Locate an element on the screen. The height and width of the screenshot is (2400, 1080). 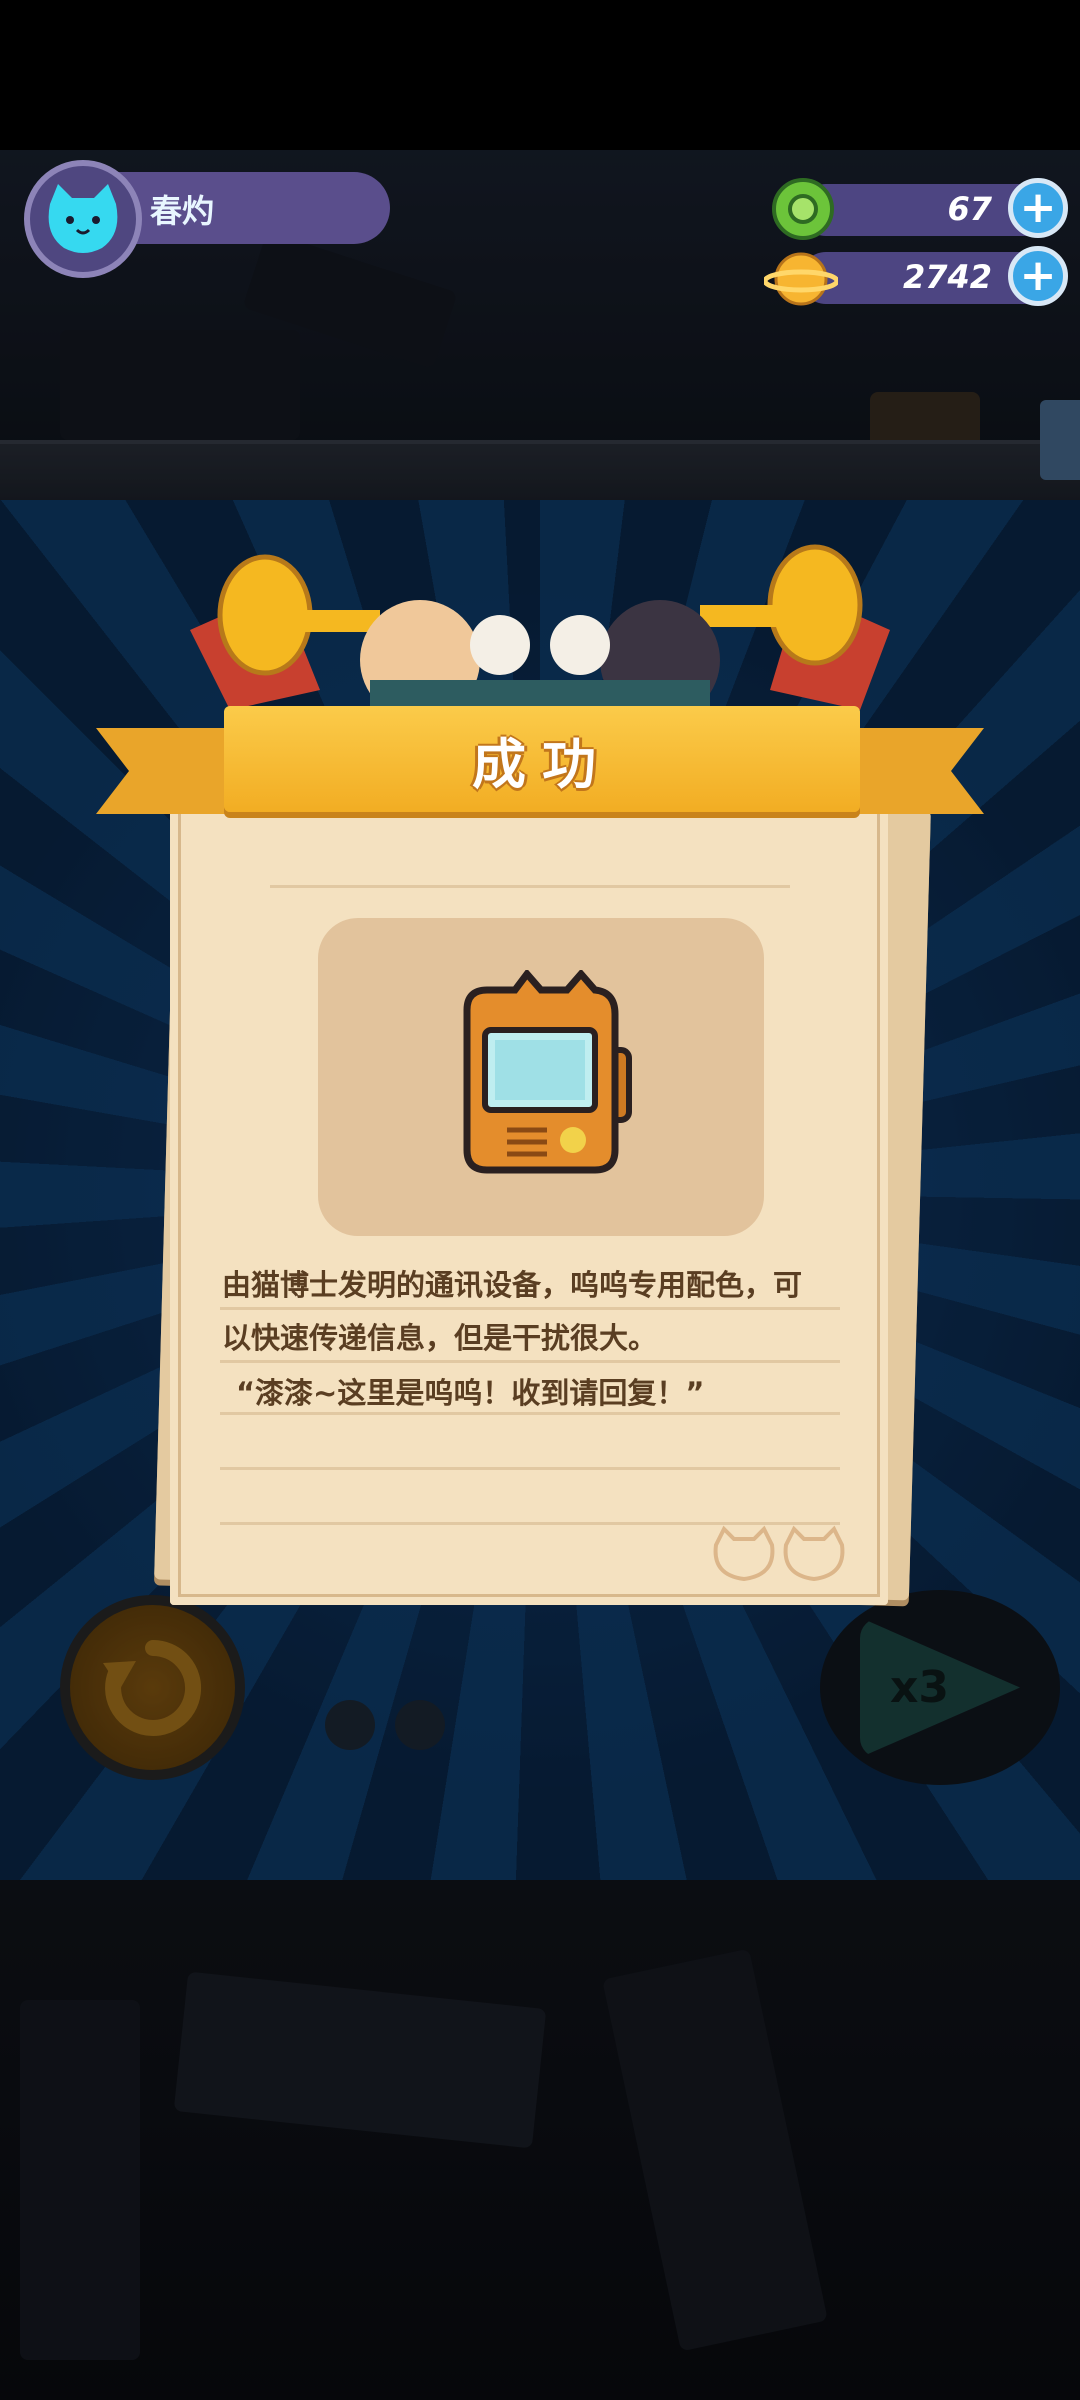
coin-counter: 2742 + is located at coordinates (934, 276).